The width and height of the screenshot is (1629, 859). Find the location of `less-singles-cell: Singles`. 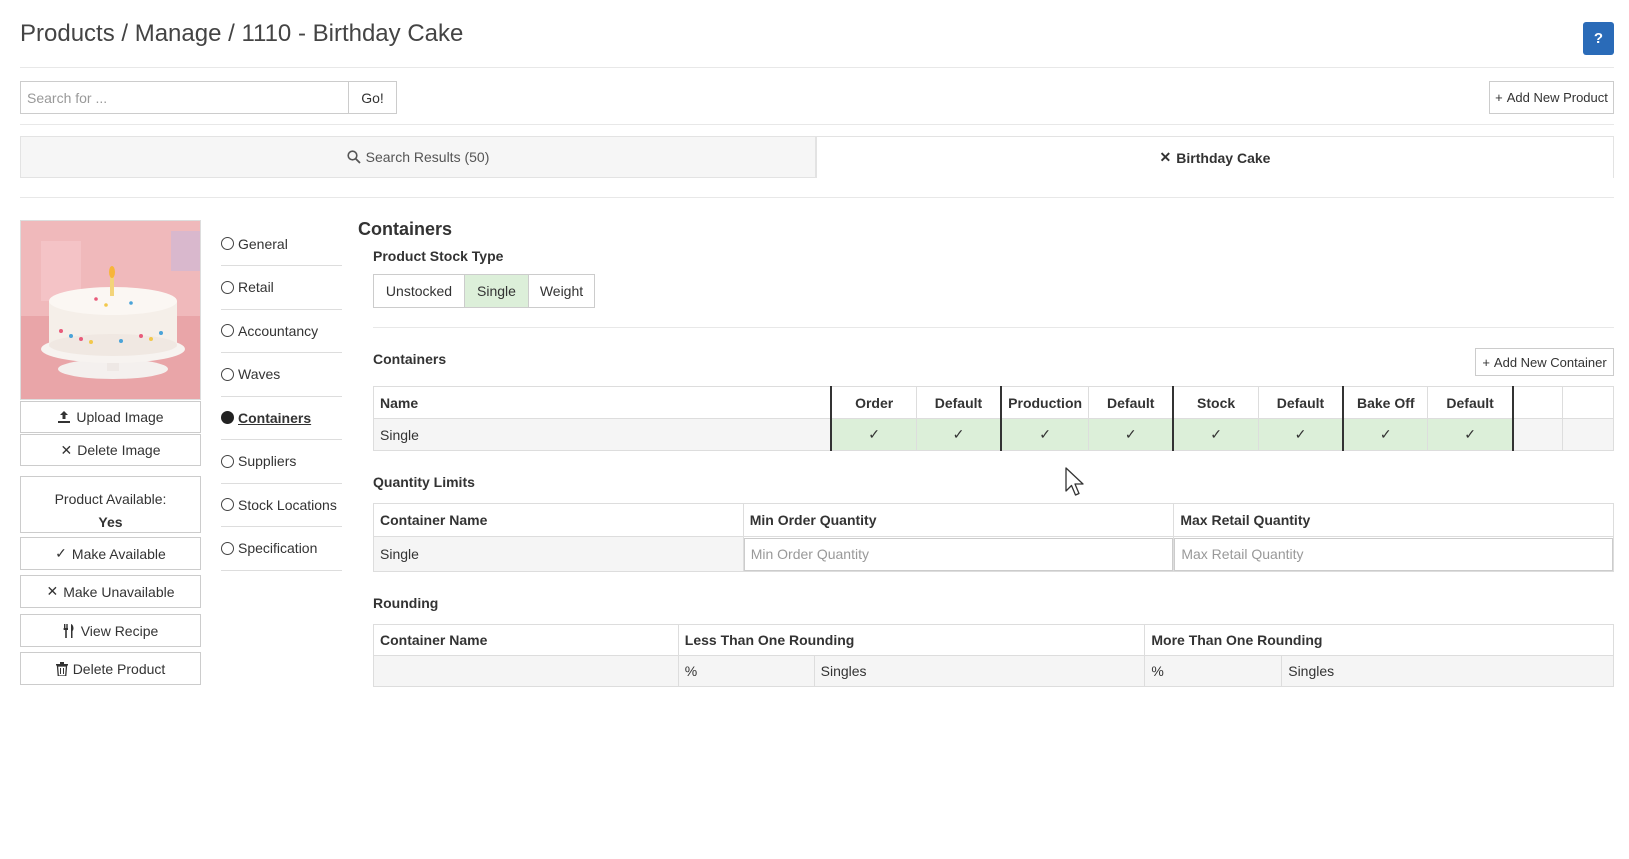

less-singles-cell: Singles is located at coordinates (979, 671).